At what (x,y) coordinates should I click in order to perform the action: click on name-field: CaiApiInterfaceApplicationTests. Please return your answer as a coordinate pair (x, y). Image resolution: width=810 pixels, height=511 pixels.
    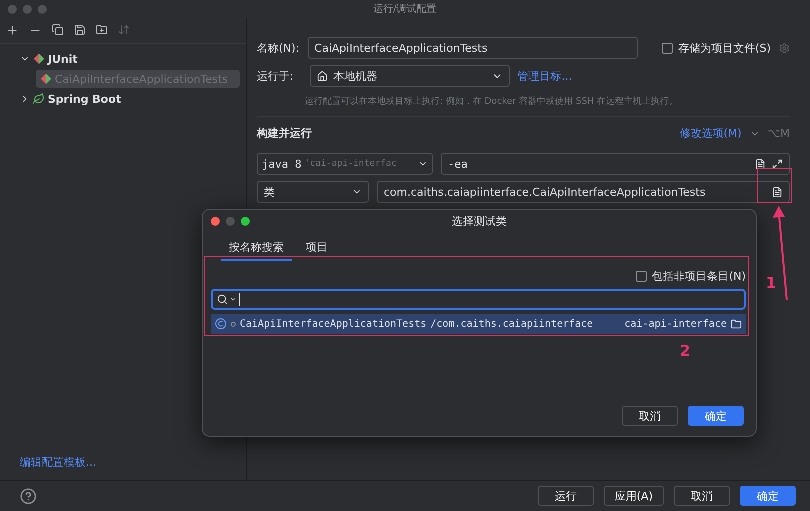
    Looking at the image, I should click on (473, 48).